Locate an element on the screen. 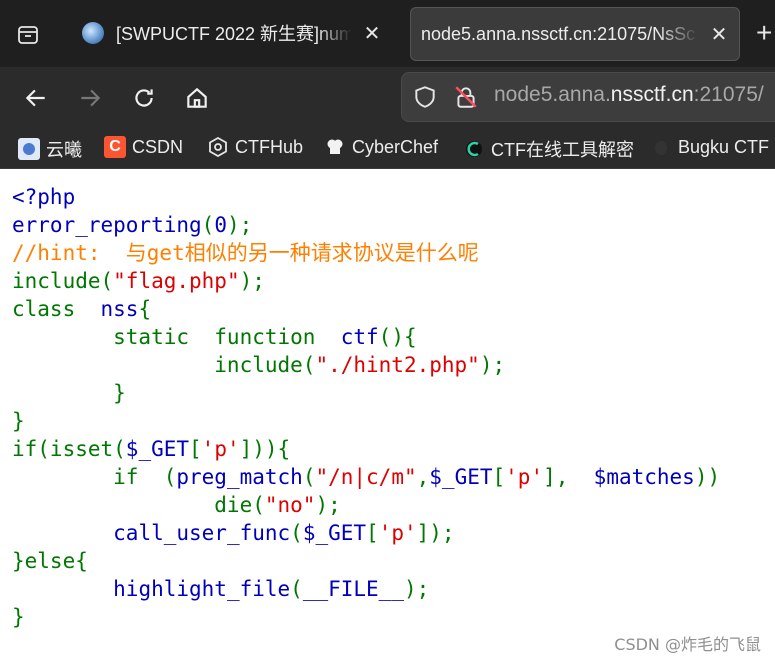 Image resolution: width=775 pixels, height=663 pixels. chef-hat-icon is located at coordinates (335, 147).